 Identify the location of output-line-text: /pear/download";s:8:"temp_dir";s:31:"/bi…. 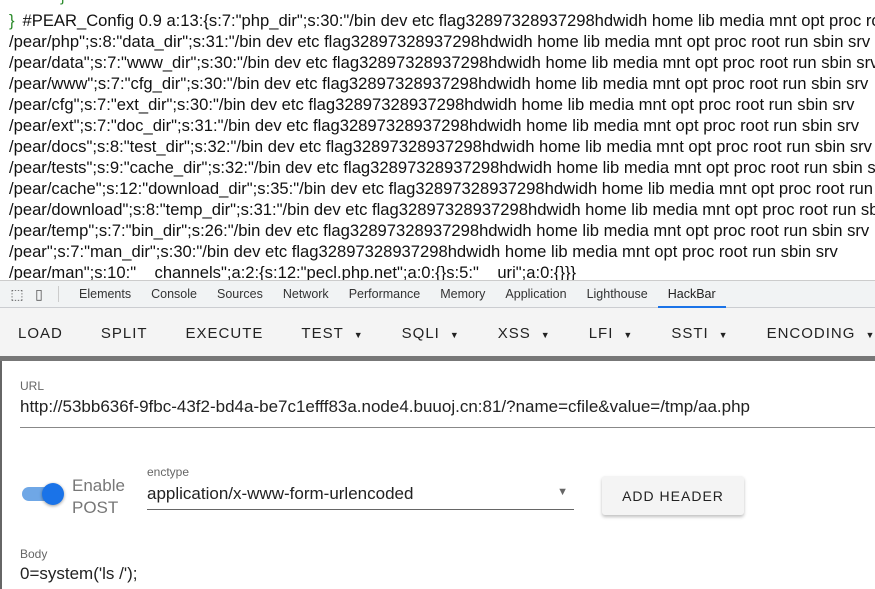
(442, 209).